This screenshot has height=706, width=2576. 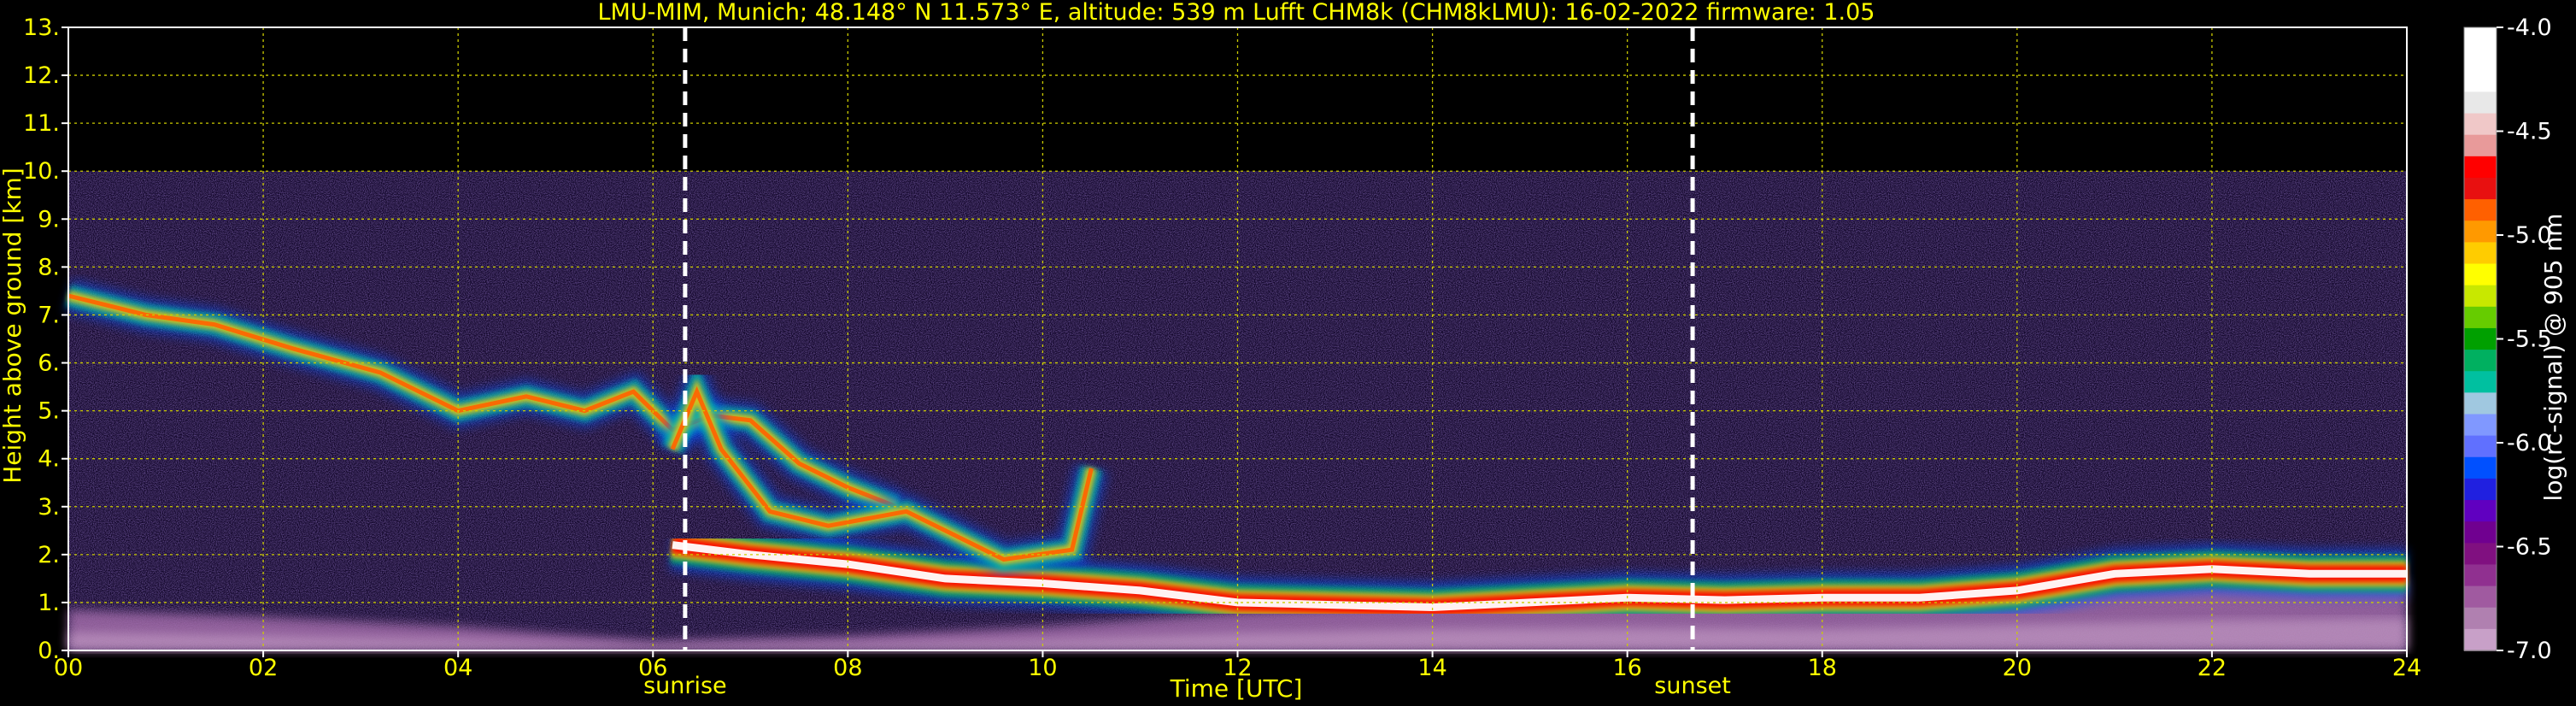 What do you see at coordinates (2212, 668) in the screenshot?
I see `x-tick-label: 22` at bounding box center [2212, 668].